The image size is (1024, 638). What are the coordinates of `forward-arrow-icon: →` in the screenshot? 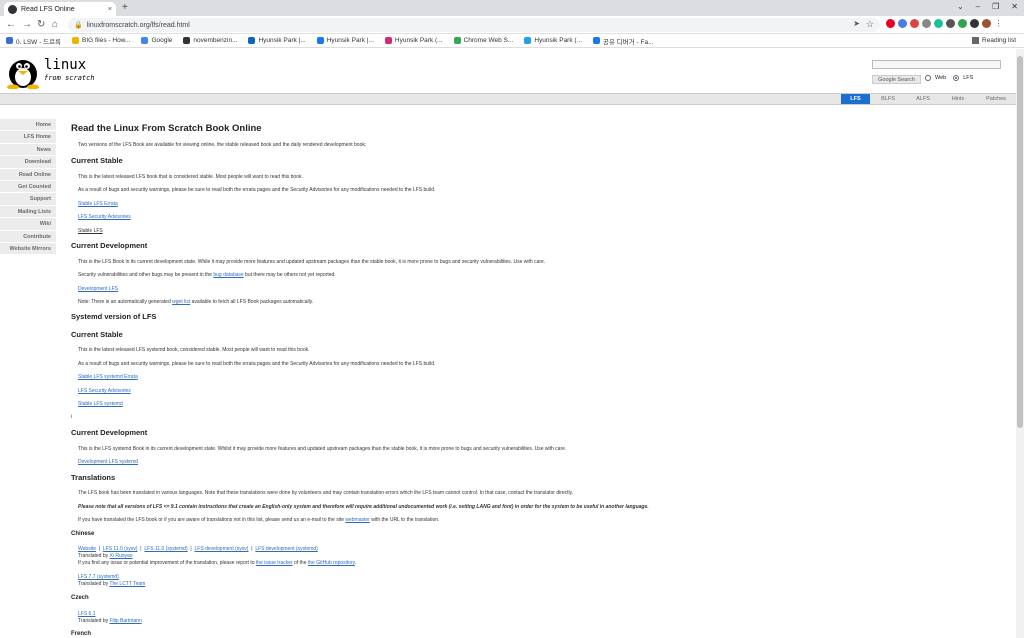 It's located at (27, 25).